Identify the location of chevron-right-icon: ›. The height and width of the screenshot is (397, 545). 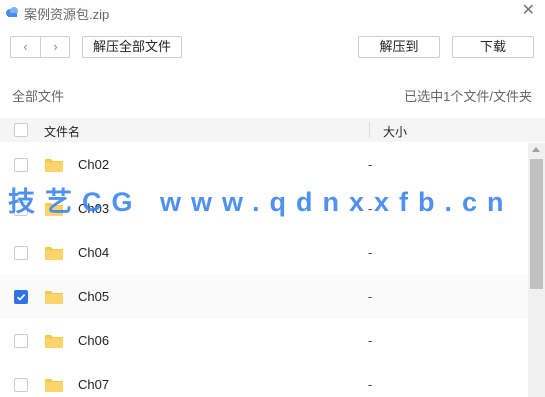
(55, 46).